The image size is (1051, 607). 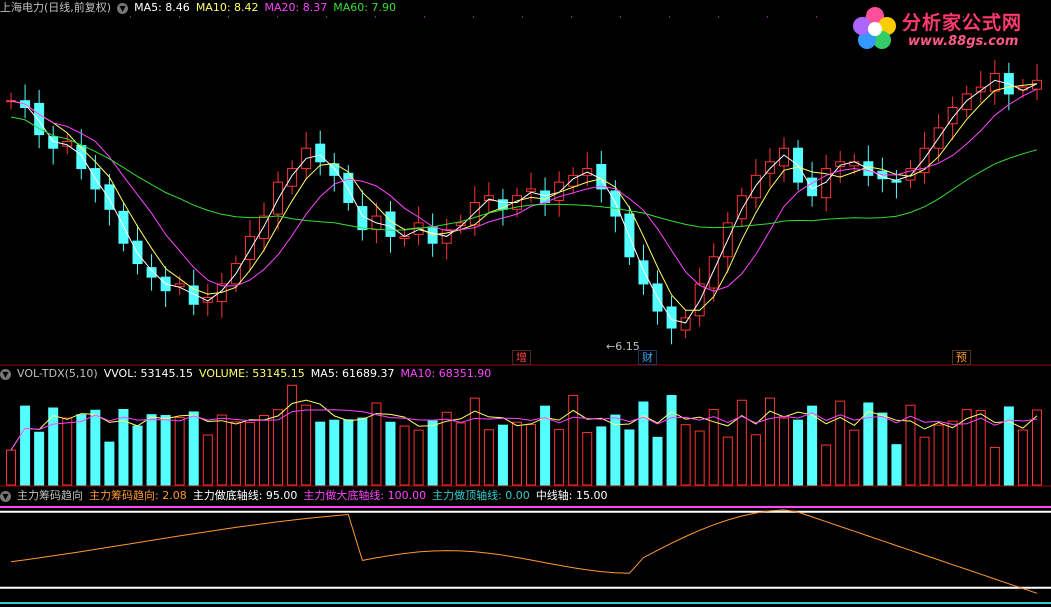 I want to click on watermark-url: www.88gs.com, so click(x=963, y=41).